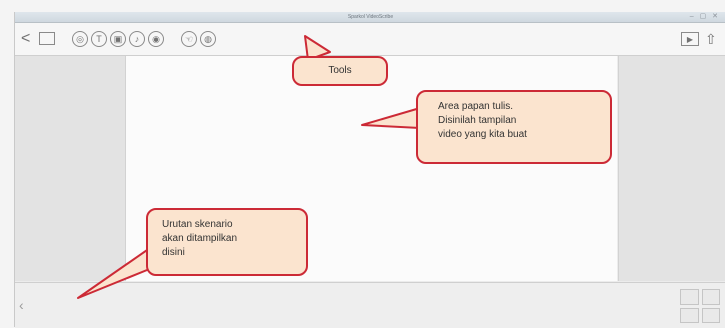  I want to click on scenario-callout: Urutan skenario akan ditampilkan disini, so click(227, 242).